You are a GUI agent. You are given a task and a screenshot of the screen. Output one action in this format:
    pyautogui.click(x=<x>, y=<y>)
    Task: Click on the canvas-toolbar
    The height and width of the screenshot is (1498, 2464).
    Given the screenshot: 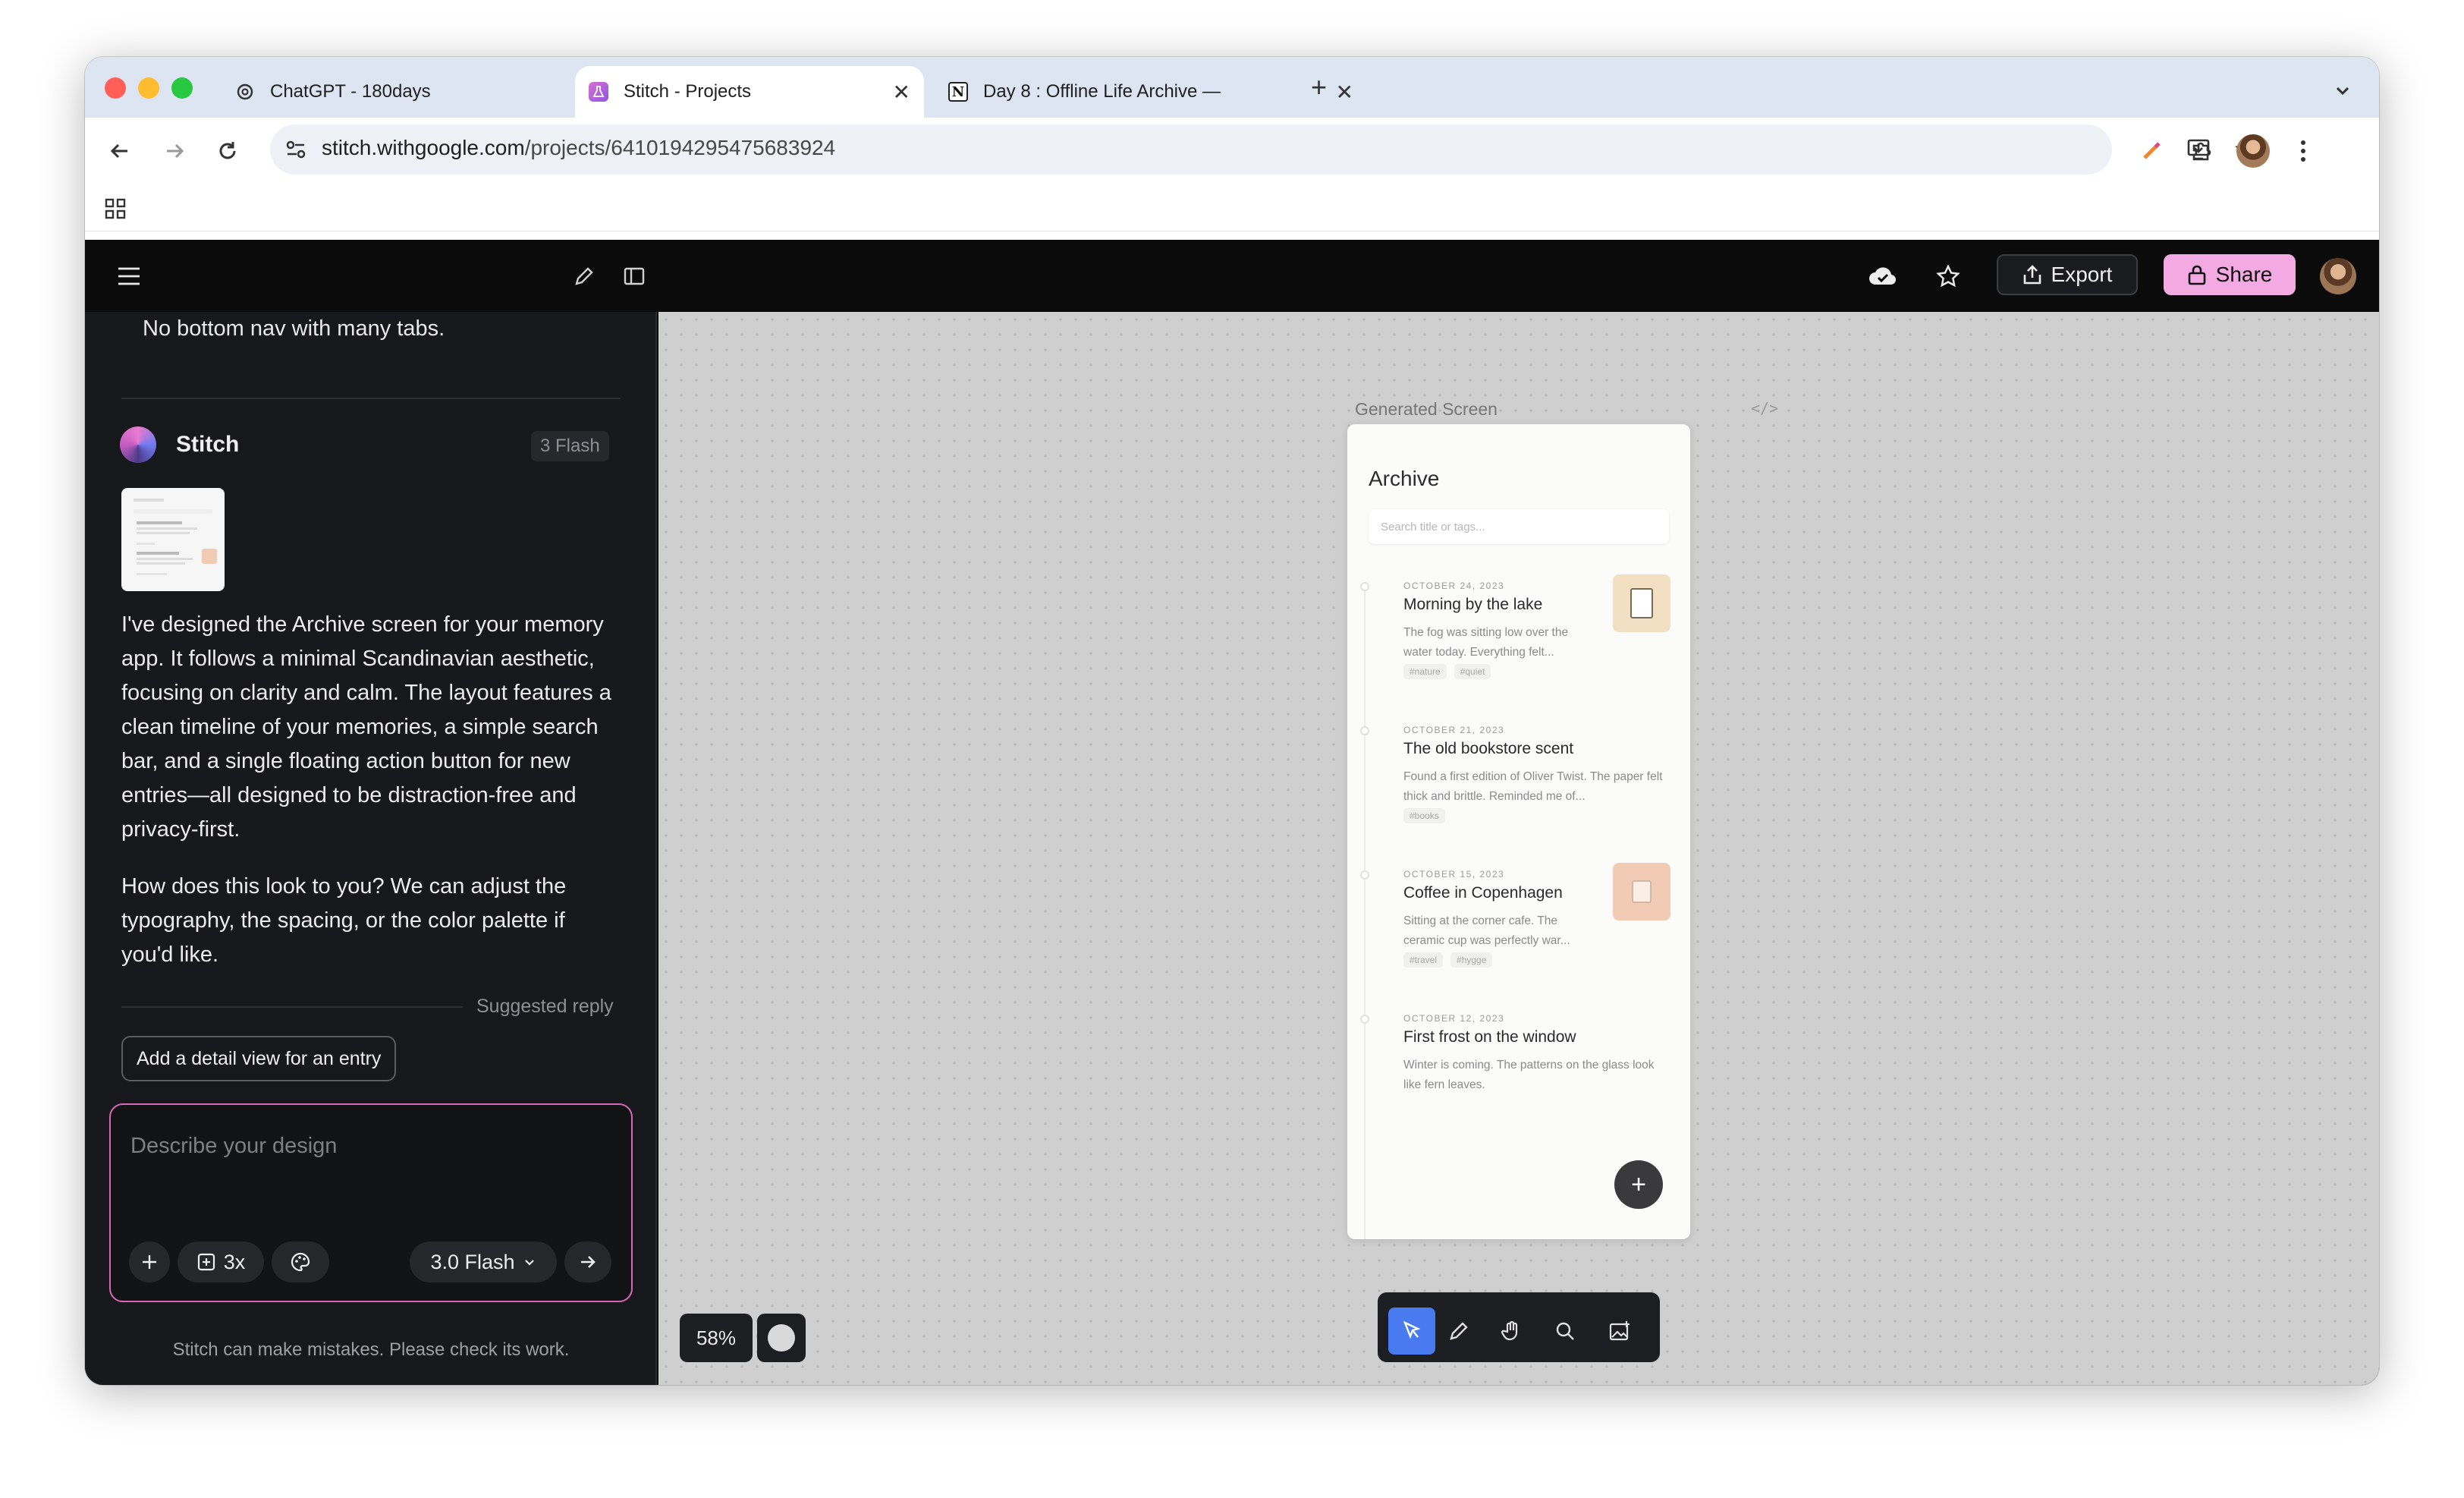 What is the action you would take?
    pyautogui.click(x=1519, y=1327)
    